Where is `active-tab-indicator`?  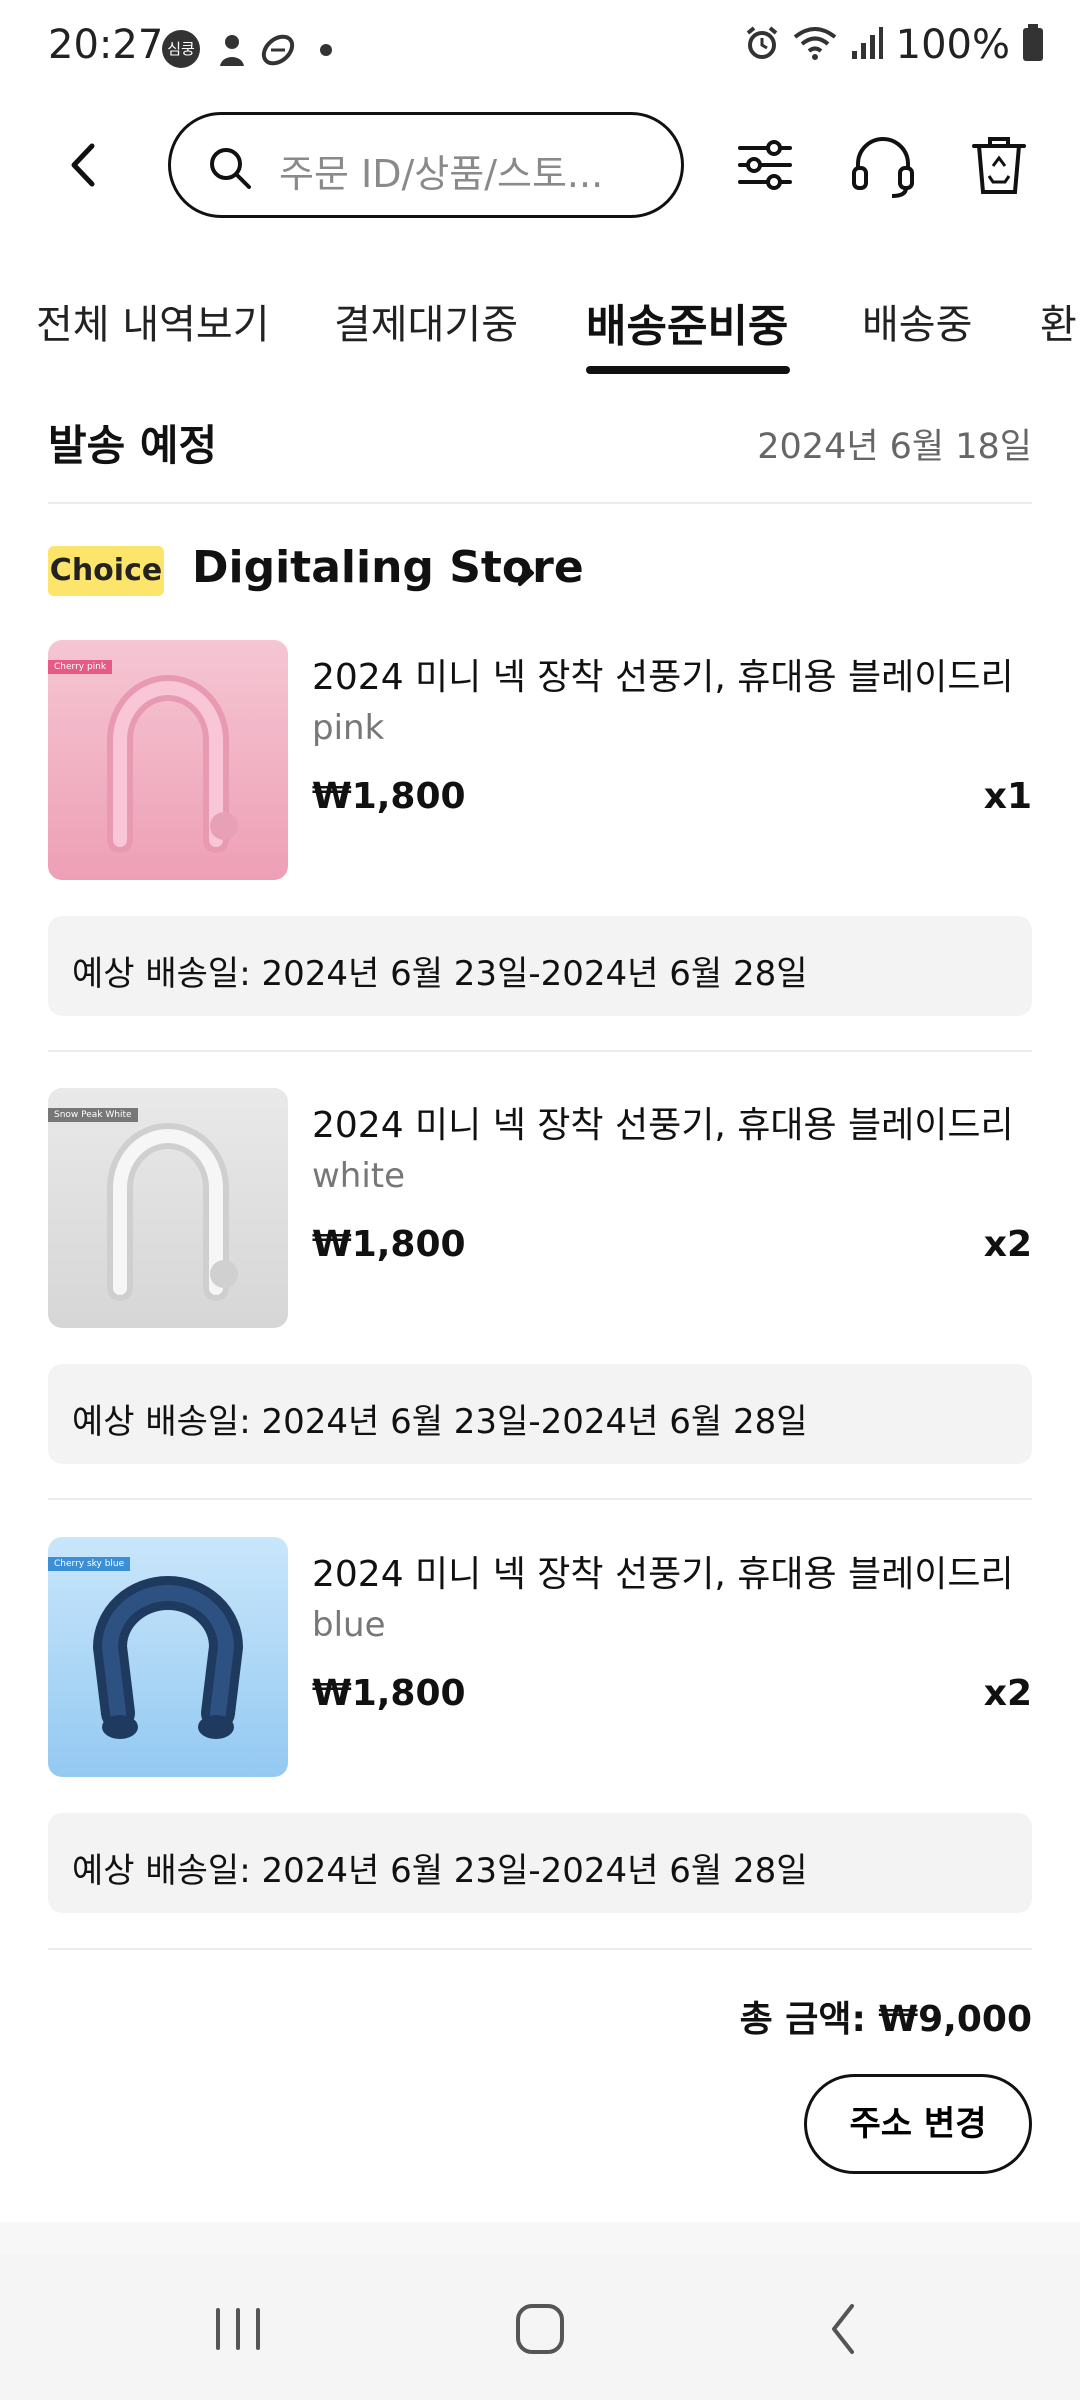
active-tab-indicator is located at coordinates (688, 370).